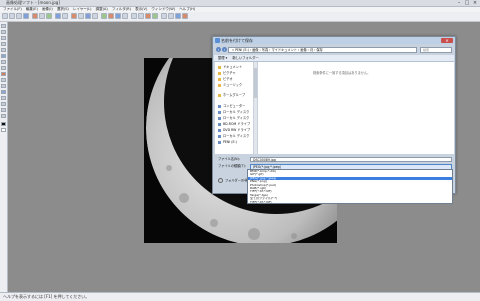 Image resolution: width=480 pixels, height=301 pixels. I want to click on app-title: 画像処理ソフト - [moon.jpg], so click(33, 2).